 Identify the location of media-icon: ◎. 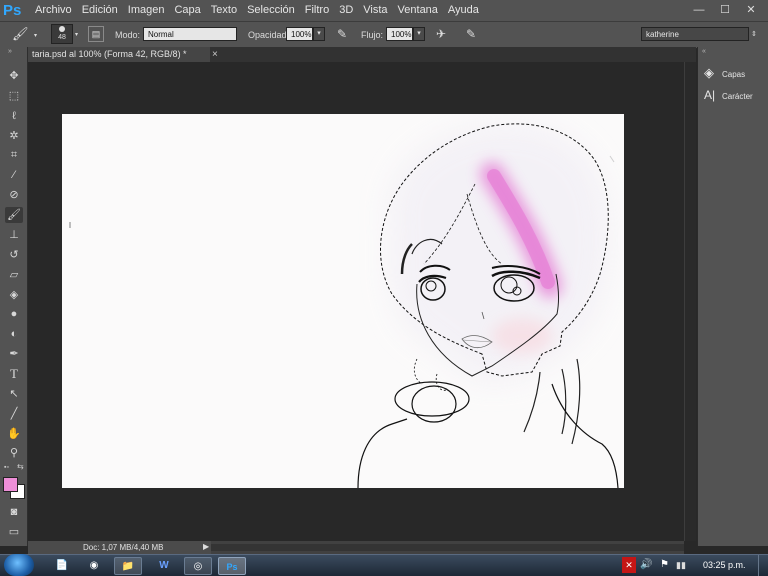
(198, 566).